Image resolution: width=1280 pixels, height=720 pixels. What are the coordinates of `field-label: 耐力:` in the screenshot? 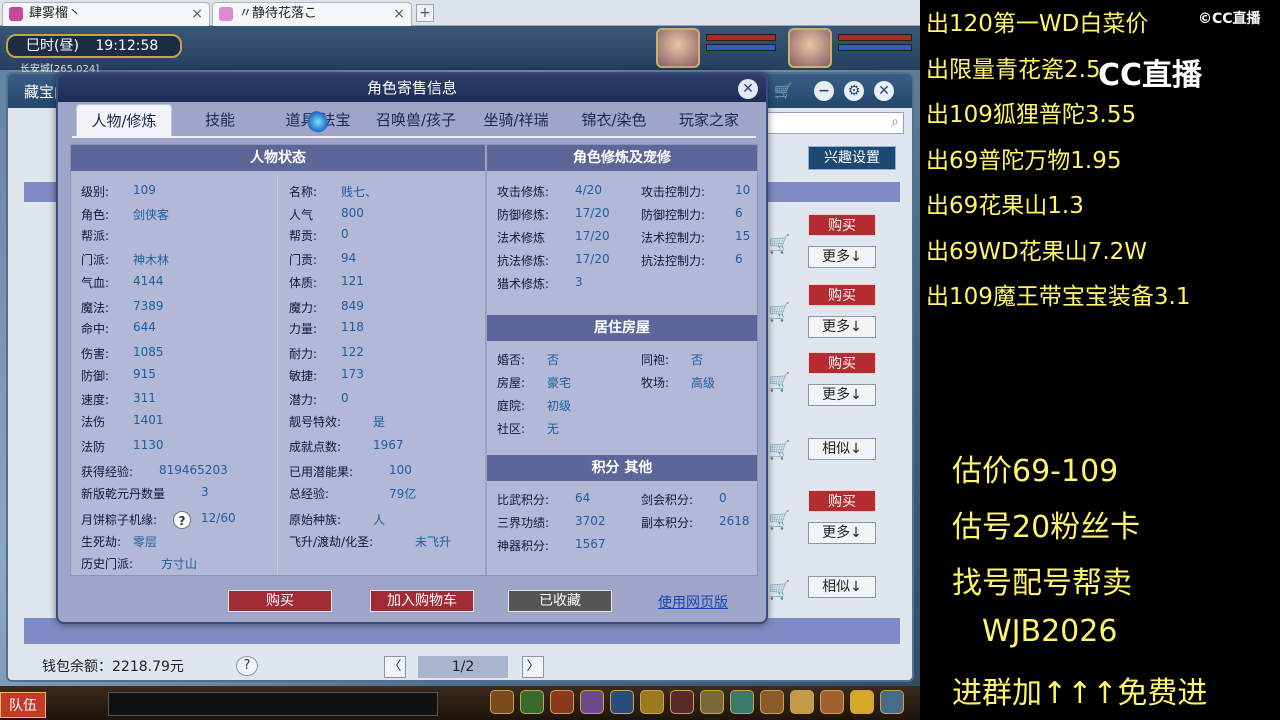 It's located at (303, 354).